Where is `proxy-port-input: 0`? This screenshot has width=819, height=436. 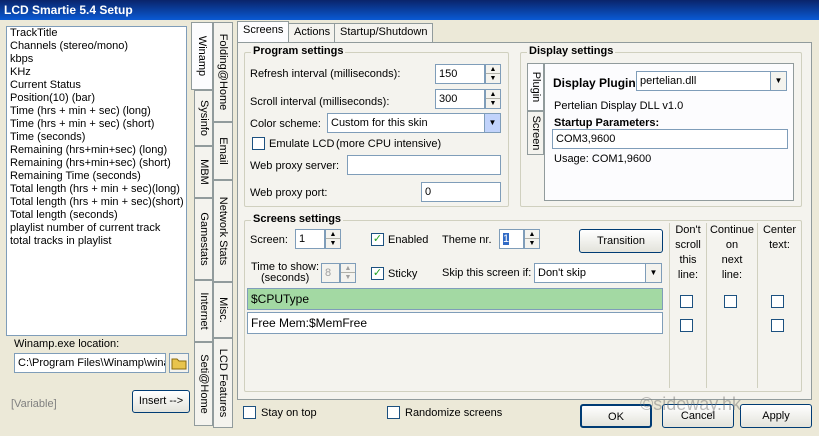
proxy-port-input: 0 is located at coordinates (461, 192).